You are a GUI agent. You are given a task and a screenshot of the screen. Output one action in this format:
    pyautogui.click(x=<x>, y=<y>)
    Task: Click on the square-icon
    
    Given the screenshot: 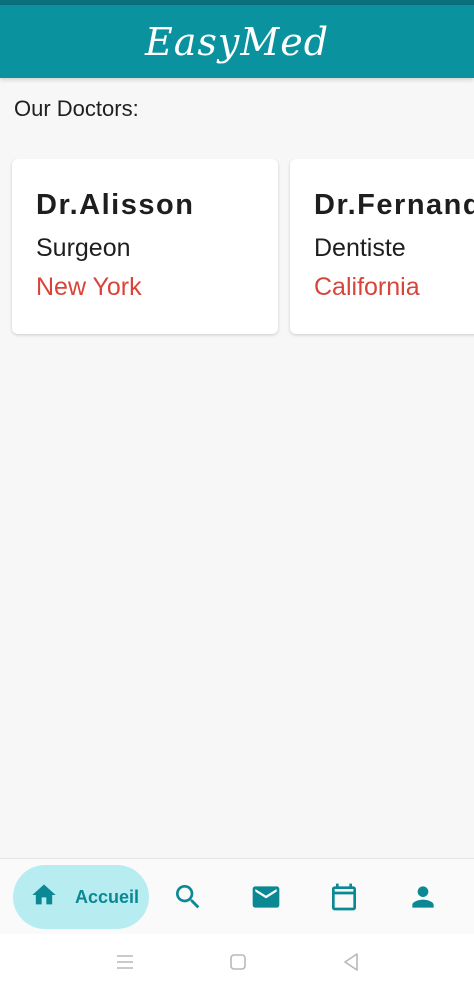 What is the action you would take?
    pyautogui.click(x=238, y=962)
    